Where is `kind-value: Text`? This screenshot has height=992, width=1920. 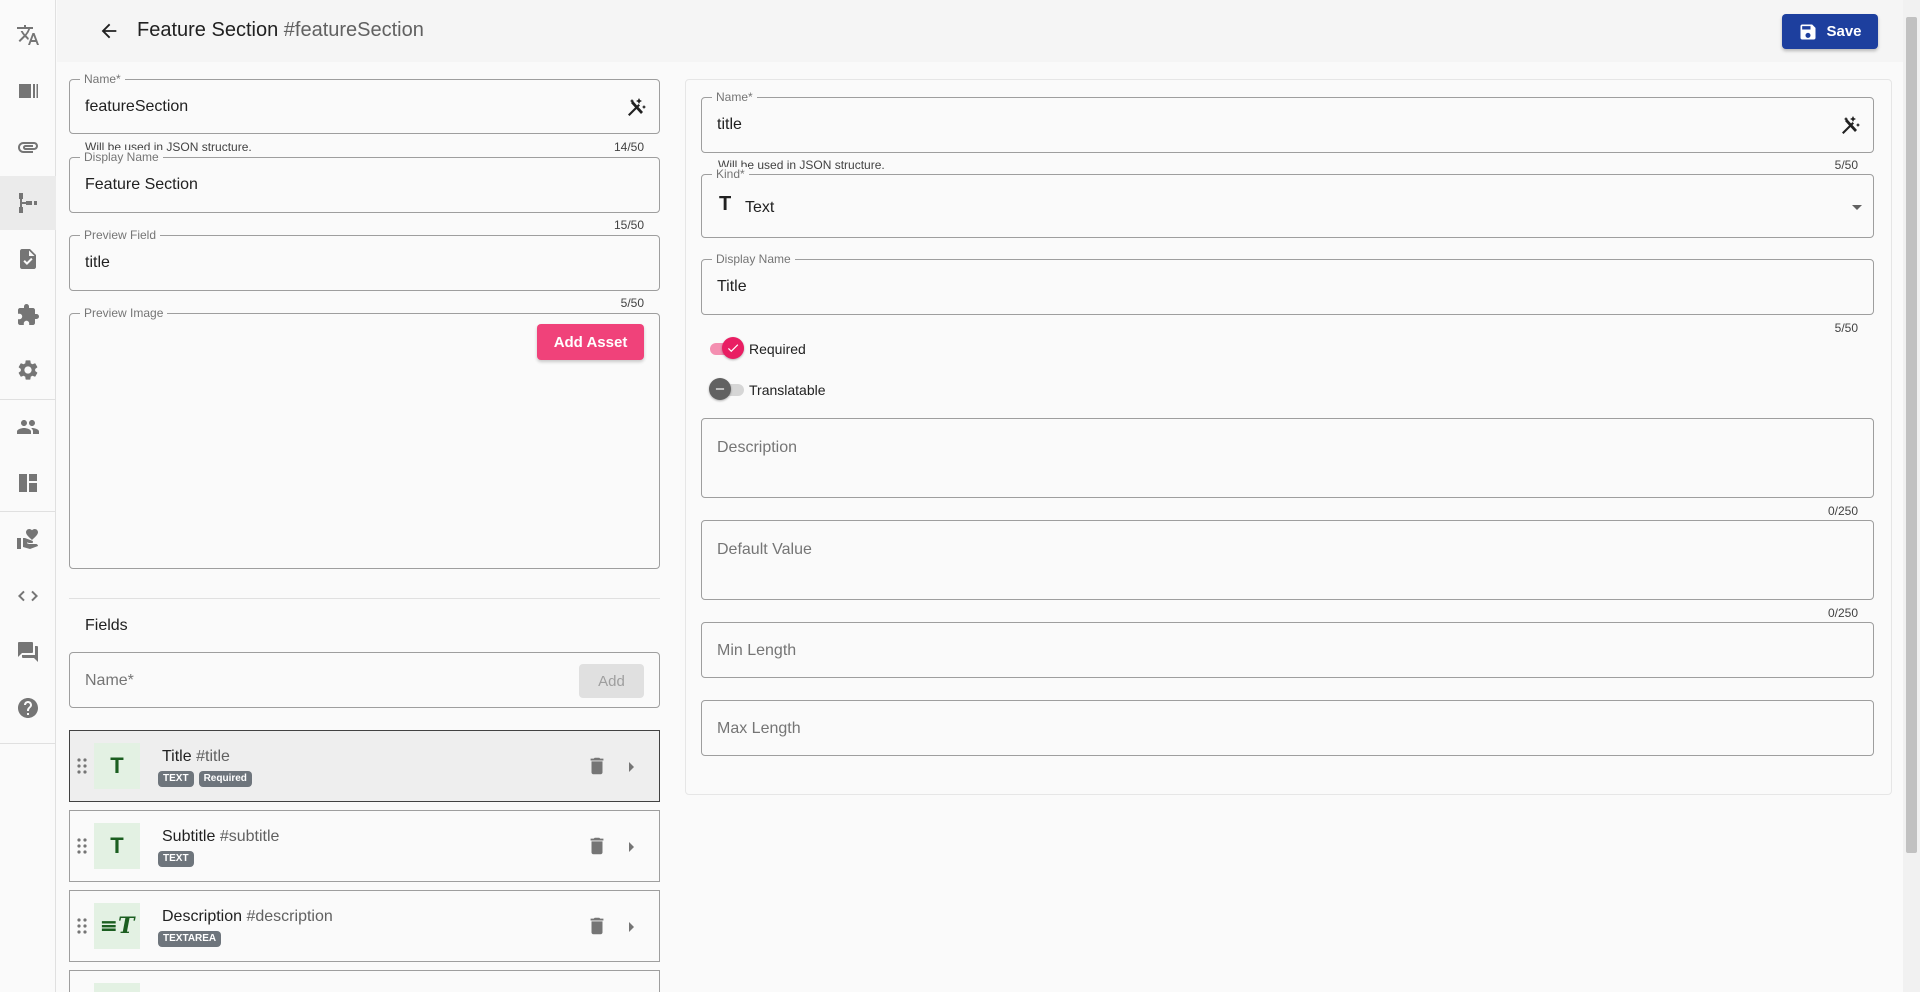
kind-value: Text is located at coordinates (760, 207).